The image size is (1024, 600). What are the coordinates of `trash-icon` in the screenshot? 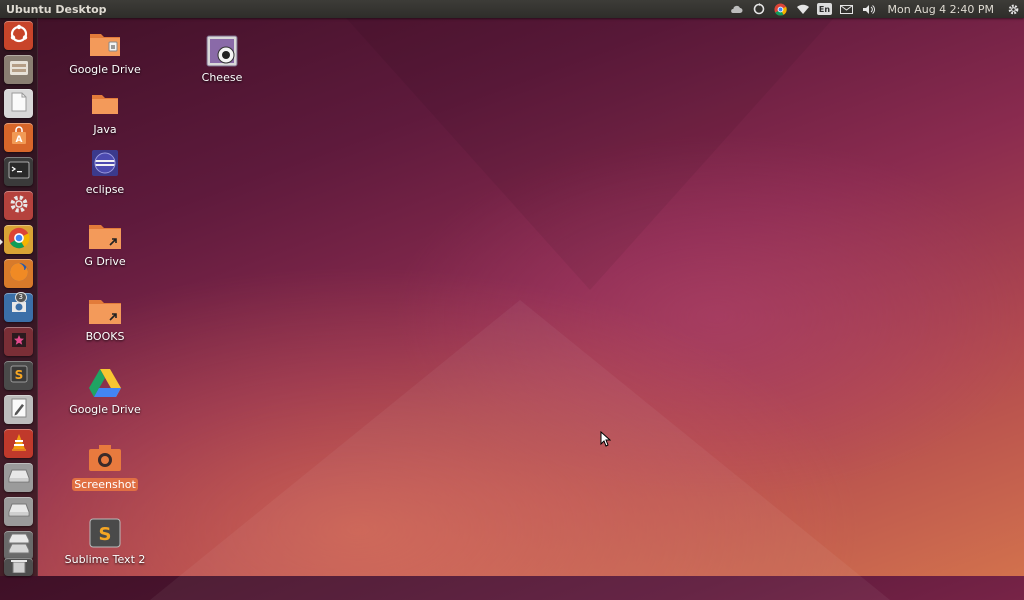 It's located at (19, 567).